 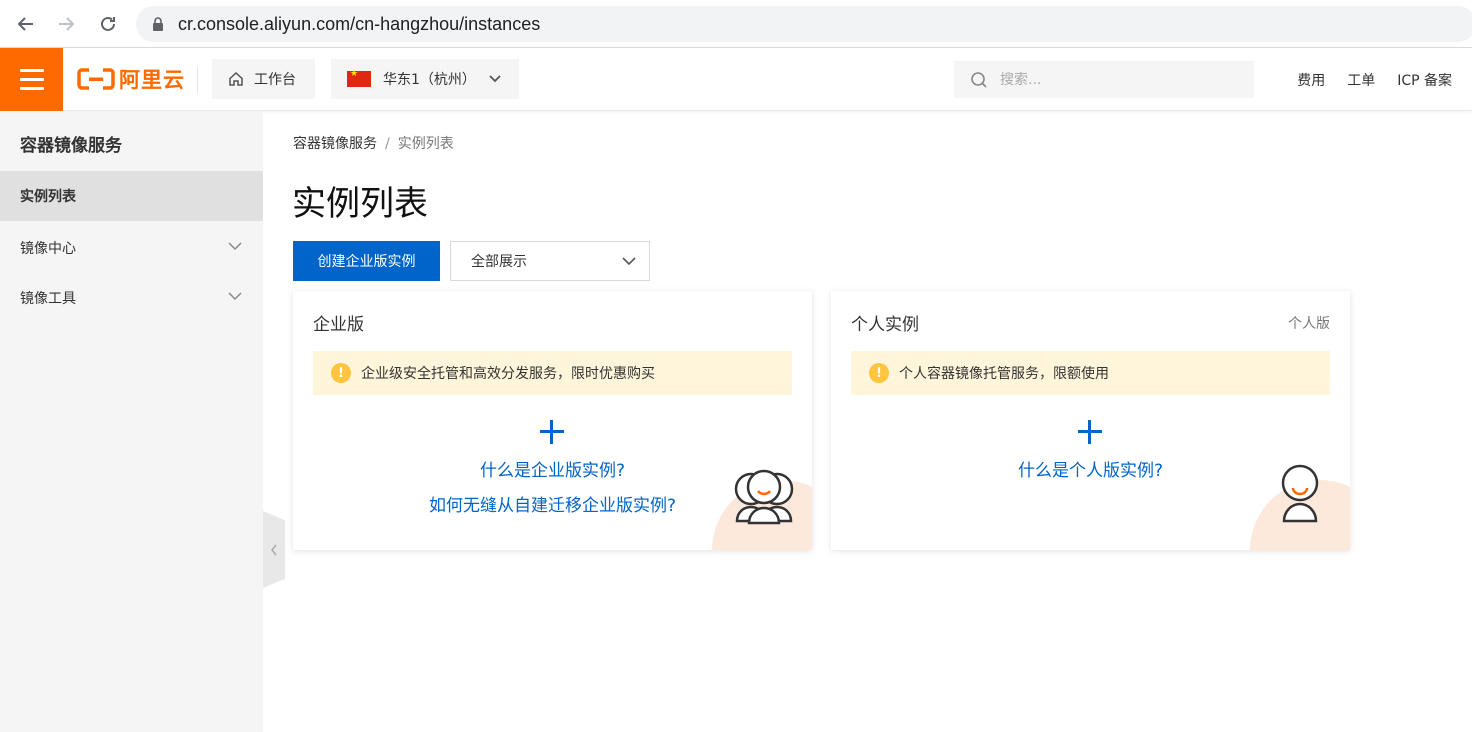 What do you see at coordinates (338, 325) in the screenshot?
I see `card-title: 企业版` at bounding box center [338, 325].